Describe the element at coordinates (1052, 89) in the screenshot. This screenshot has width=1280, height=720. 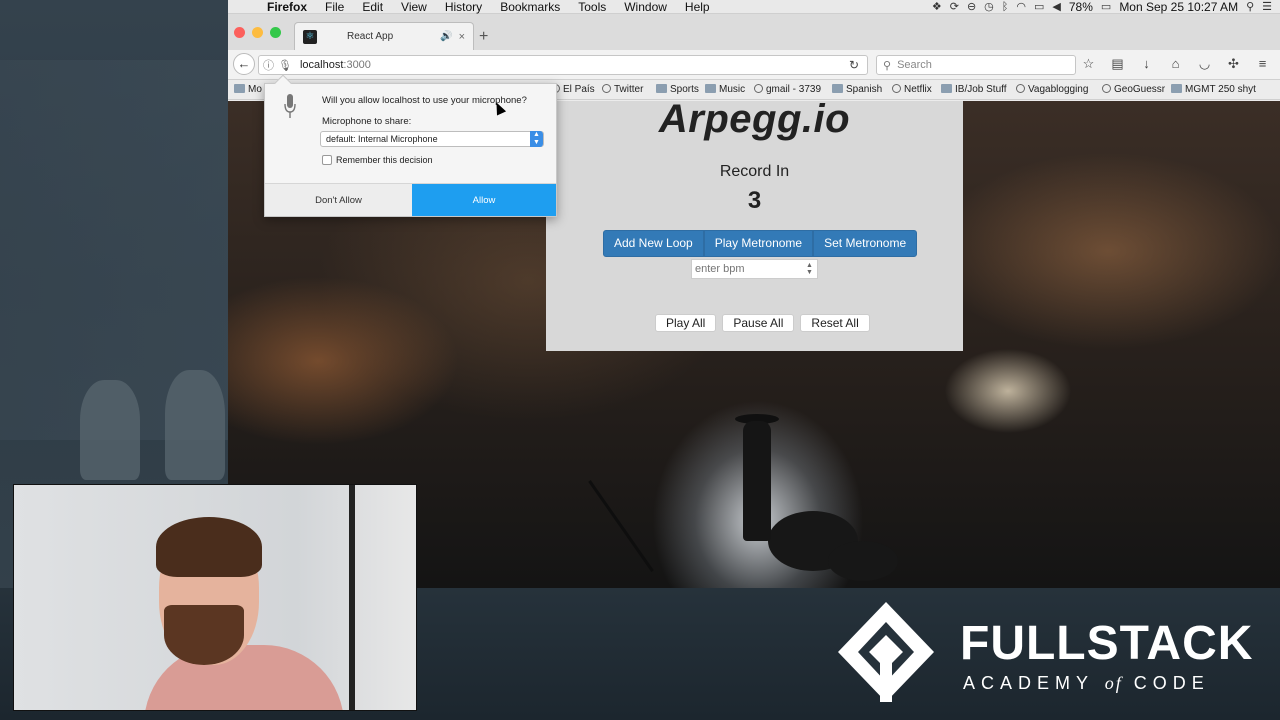
I see `bookmark-item: Vagablogging` at that location.